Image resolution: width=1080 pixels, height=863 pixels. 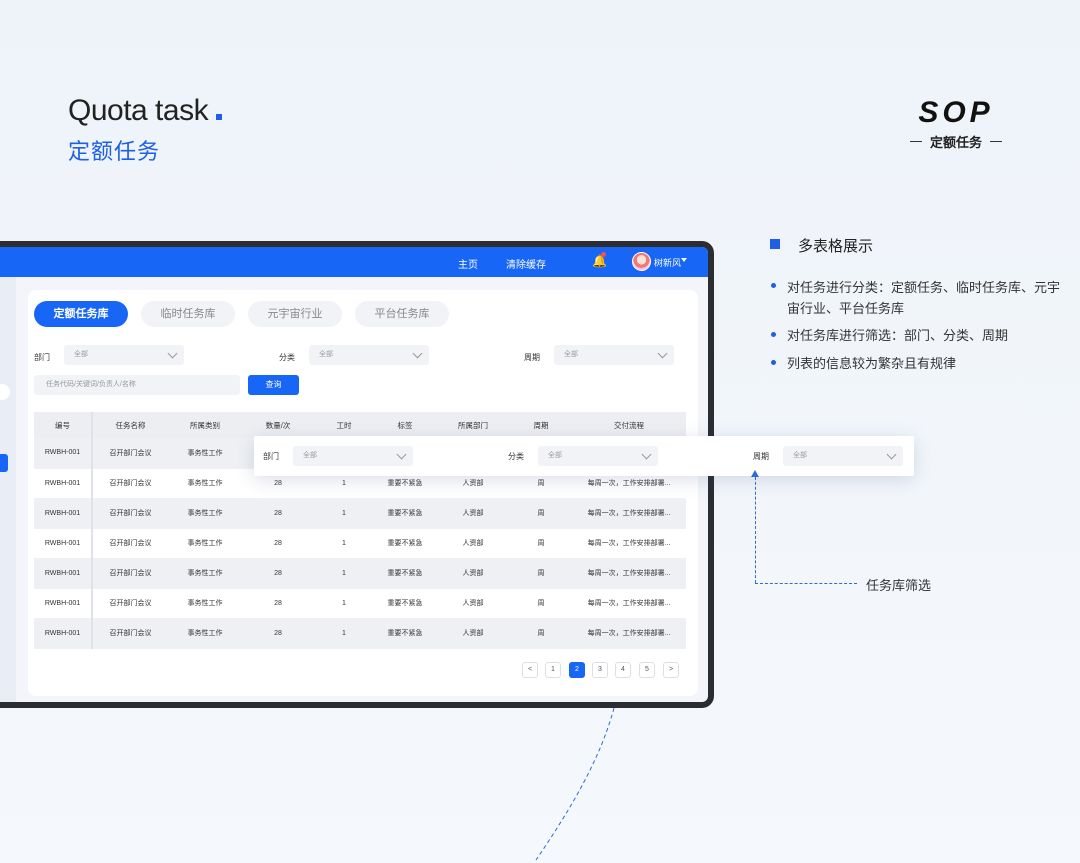 What do you see at coordinates (344, 425) in the screenshot?
I see `col-header: 工时` at bounding box center [344, 425].